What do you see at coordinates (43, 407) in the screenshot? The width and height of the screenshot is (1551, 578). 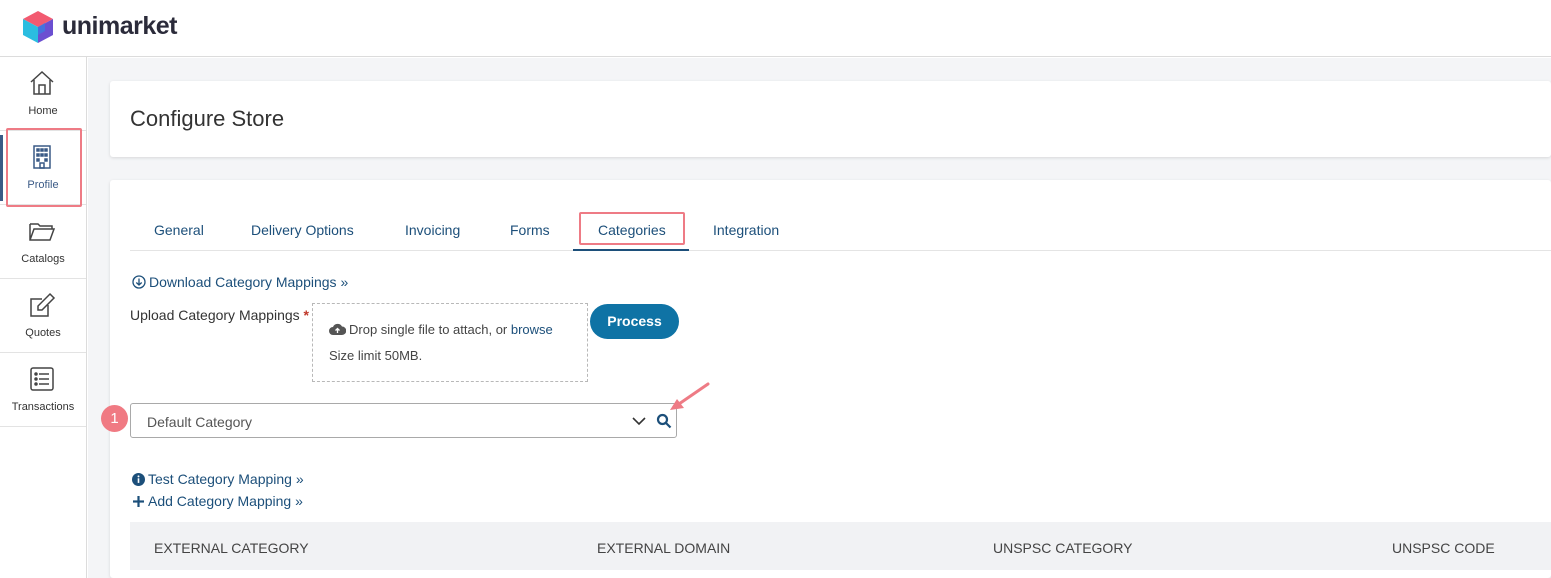 I see `sidebar-item-label: Transactions` at bounding box center [43, 407].